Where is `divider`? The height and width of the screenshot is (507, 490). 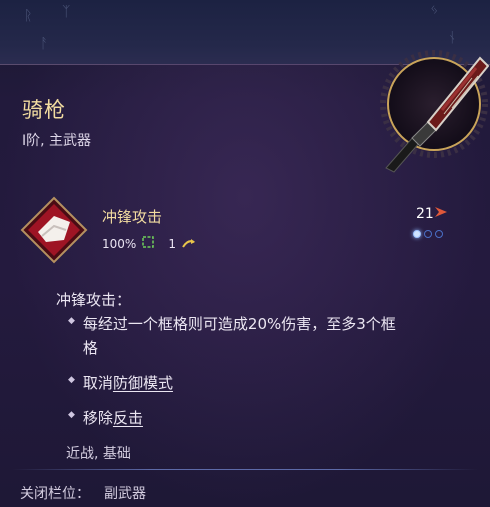
divider is located at coordinates (245, 469).